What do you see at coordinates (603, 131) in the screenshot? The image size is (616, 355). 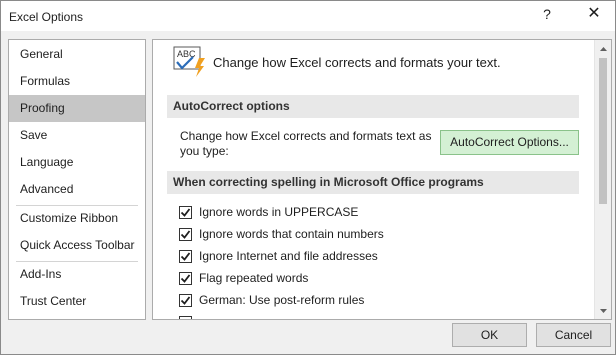 I see `scrollbar-thumb` at bounding box center [603, 131].